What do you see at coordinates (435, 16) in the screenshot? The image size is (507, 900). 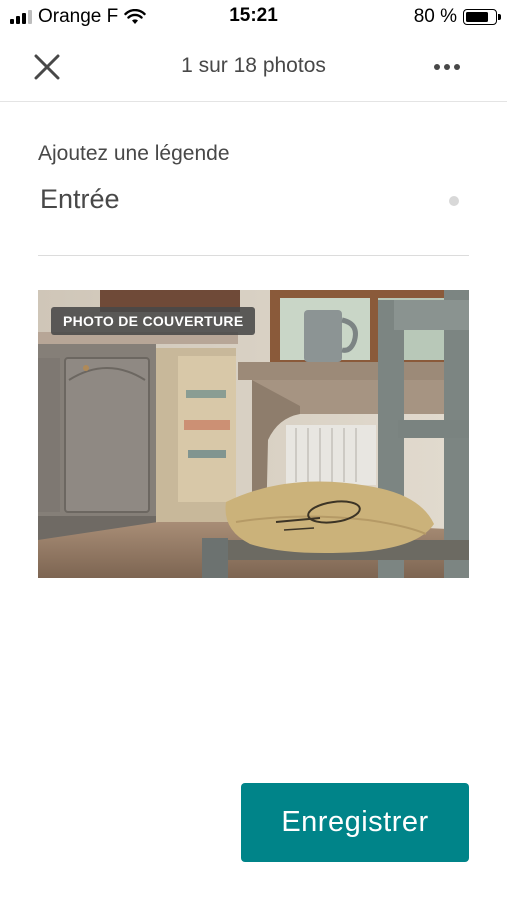 I see `battery-percent: 80 %` at bounding box center [435, 16].